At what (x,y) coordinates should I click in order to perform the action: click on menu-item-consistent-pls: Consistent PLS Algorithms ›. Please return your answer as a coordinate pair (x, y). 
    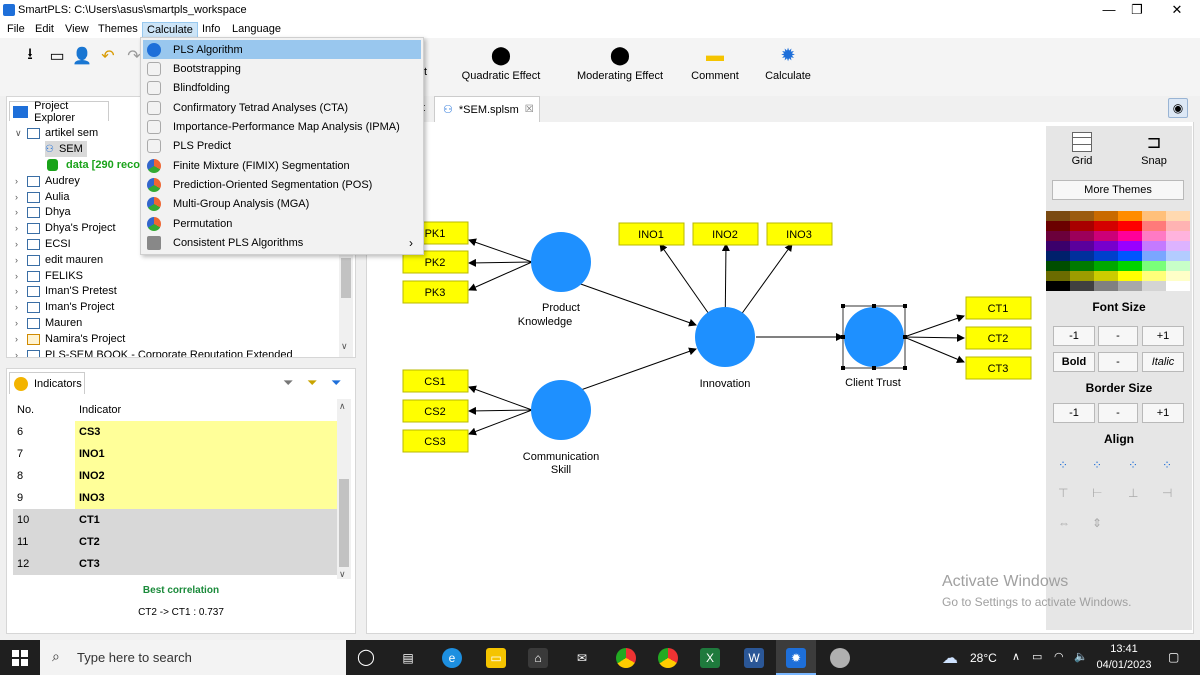
    Looking at the image, I should click on (282, 242).